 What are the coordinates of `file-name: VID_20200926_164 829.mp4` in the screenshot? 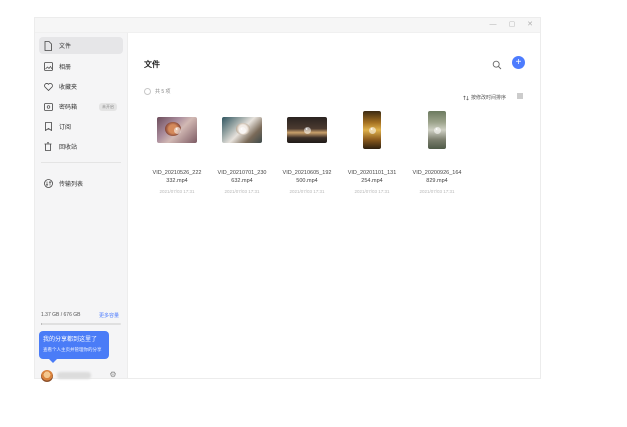 It's located at (437, 177).